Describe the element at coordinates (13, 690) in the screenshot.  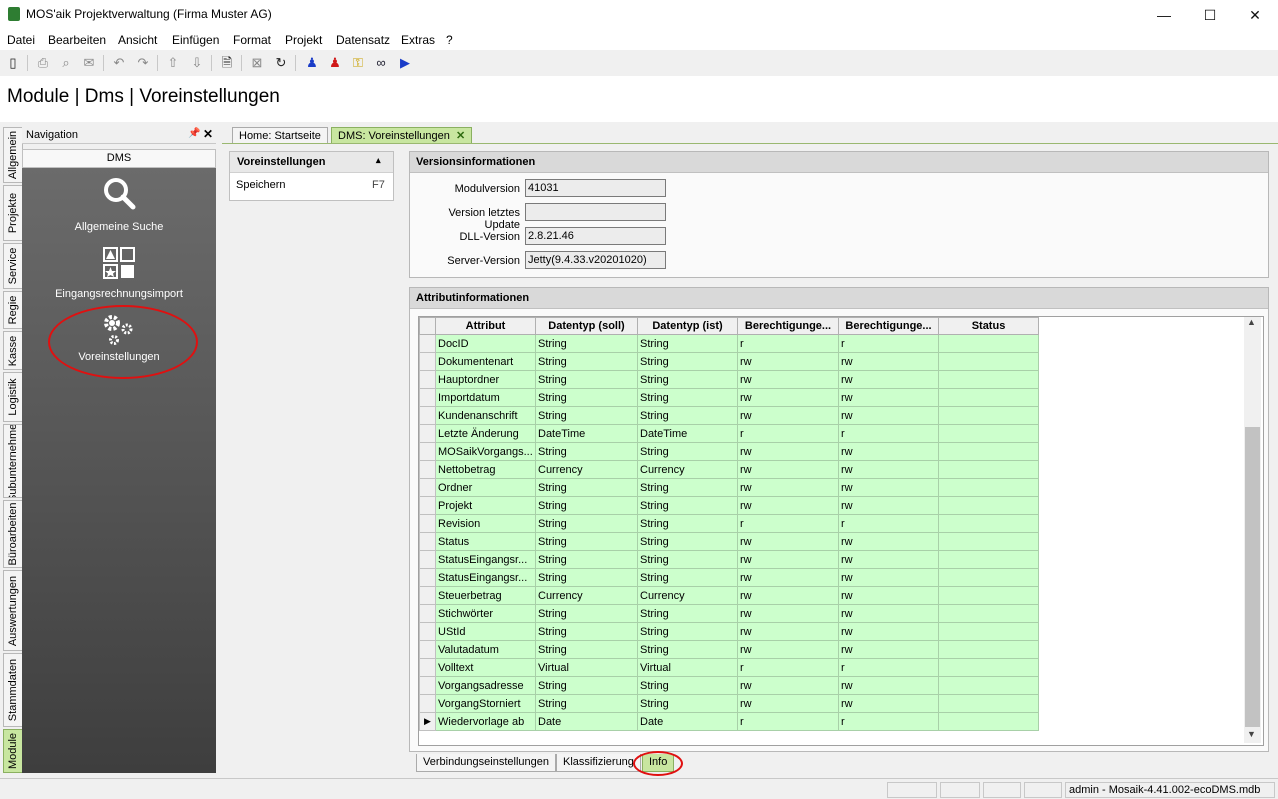
I see `vtab-stammdaten: Stammdaten` at that location.